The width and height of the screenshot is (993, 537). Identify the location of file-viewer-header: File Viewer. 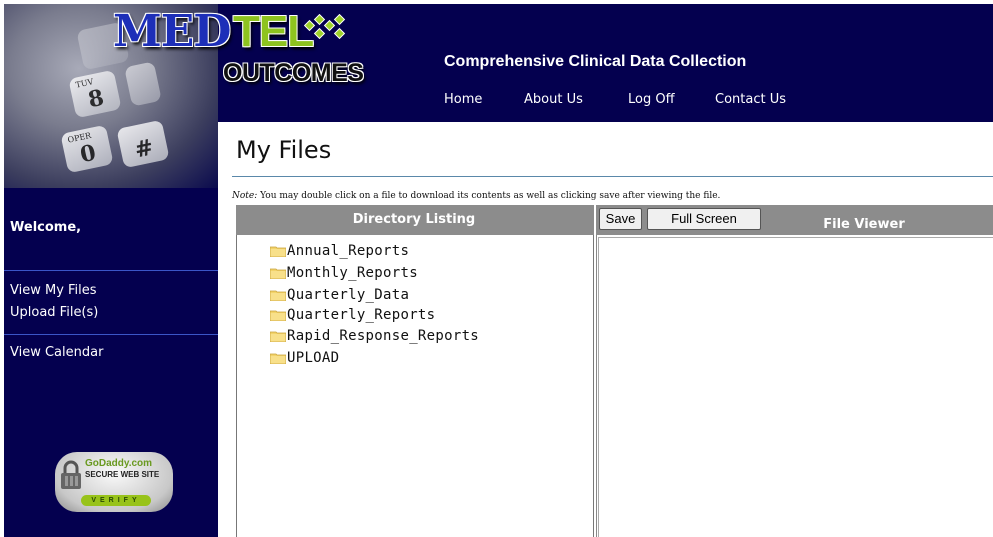
(864, 224).